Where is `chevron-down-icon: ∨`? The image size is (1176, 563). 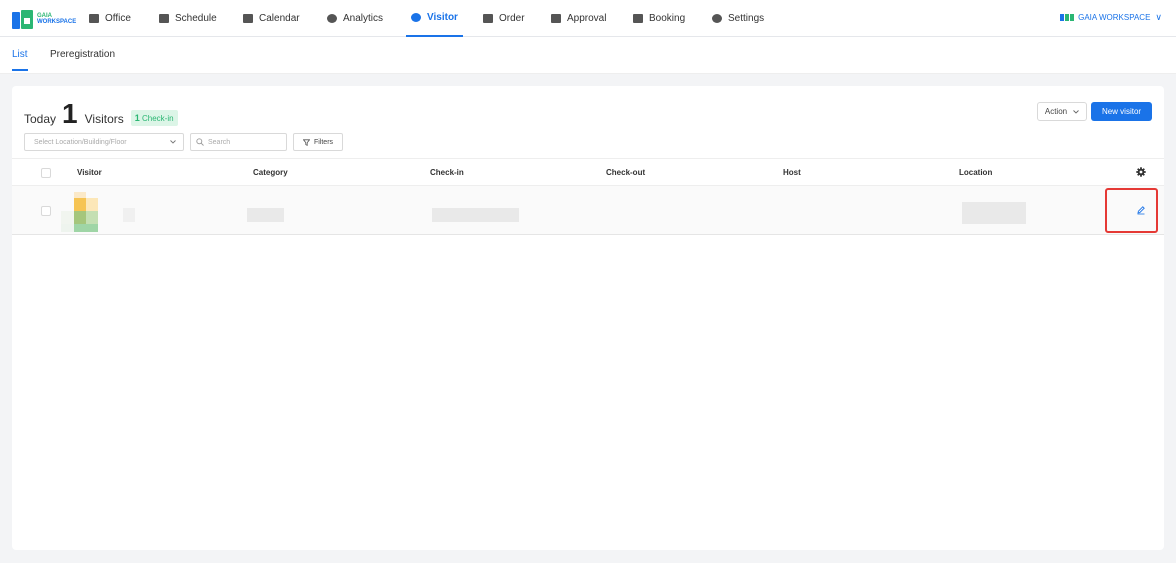
chevron-down-icon: ∨ is located at coordinates (1158, 17).